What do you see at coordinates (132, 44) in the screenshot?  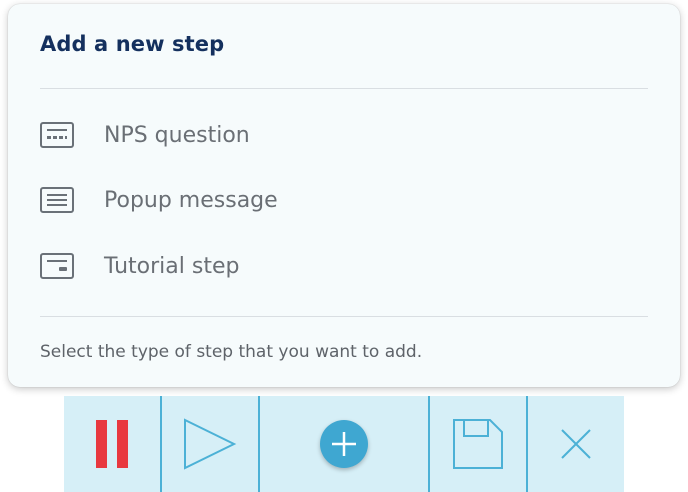 I see `popup-title: Add a new step` at bounding box center [132, 44].